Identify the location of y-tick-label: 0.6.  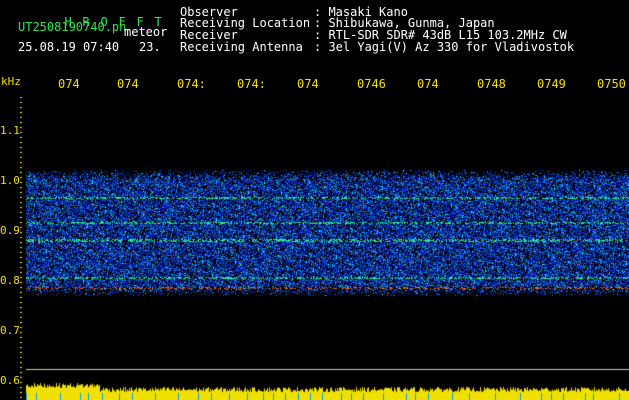
(10, 380).